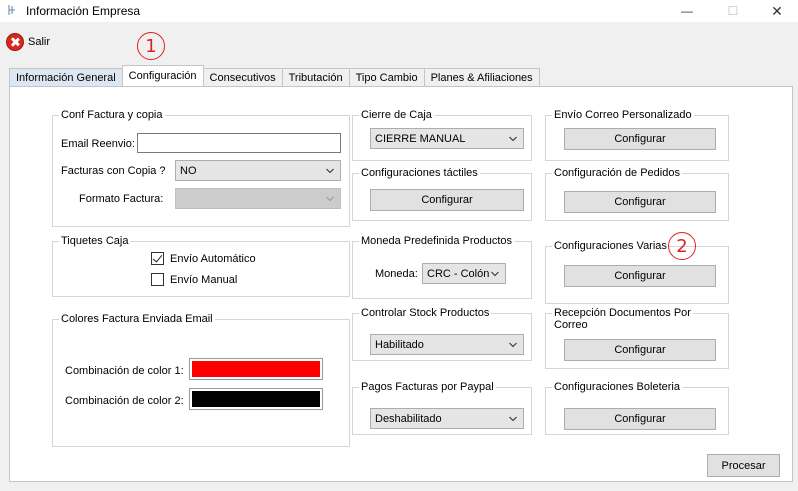 The width and height of the screenshot is (798, 491). What do you see at coordinates (239, 143) in the screenshot?
I see `email-reenvio-input` at bounding box center [239, 143].